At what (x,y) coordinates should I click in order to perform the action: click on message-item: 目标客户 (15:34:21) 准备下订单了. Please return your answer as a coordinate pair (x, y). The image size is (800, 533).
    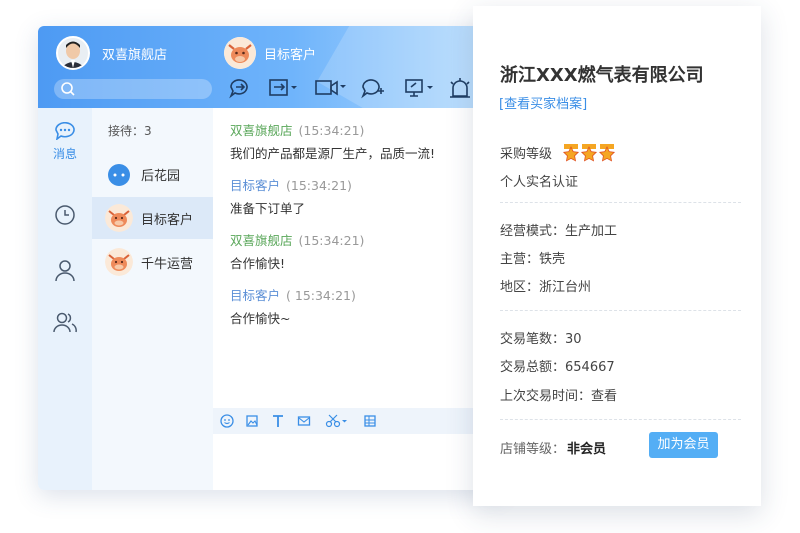
    Looking at the image, I should click on (291, 196).